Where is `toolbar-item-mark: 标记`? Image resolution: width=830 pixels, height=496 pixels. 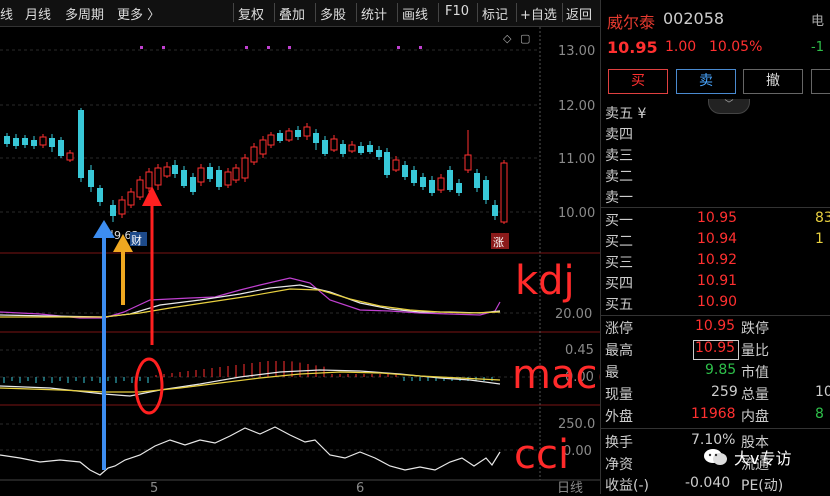
toolbar-item-mark: 标记 is located at coordinates (495, 13).